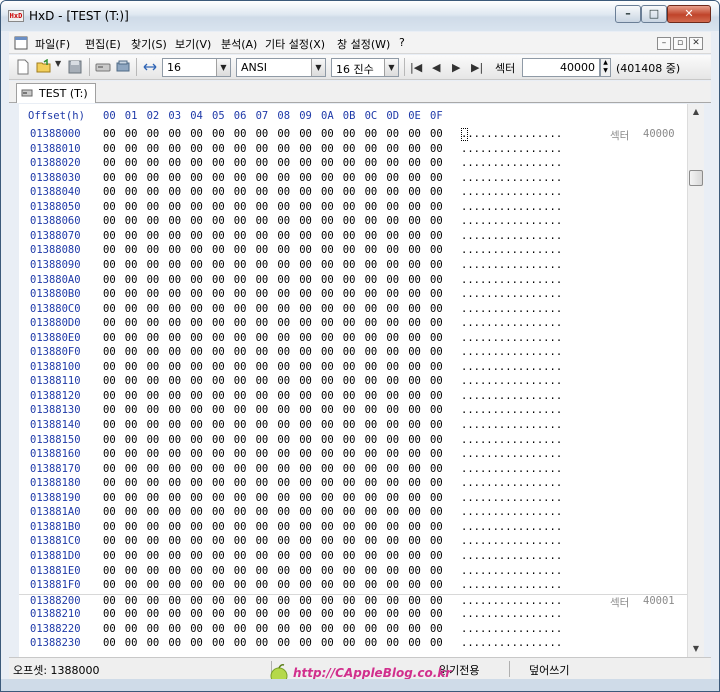 Image resolution: width=720 pixels, height=692 pixels. I want to click on bytes-per-row-select: 16 ▼, so click(196, 67).